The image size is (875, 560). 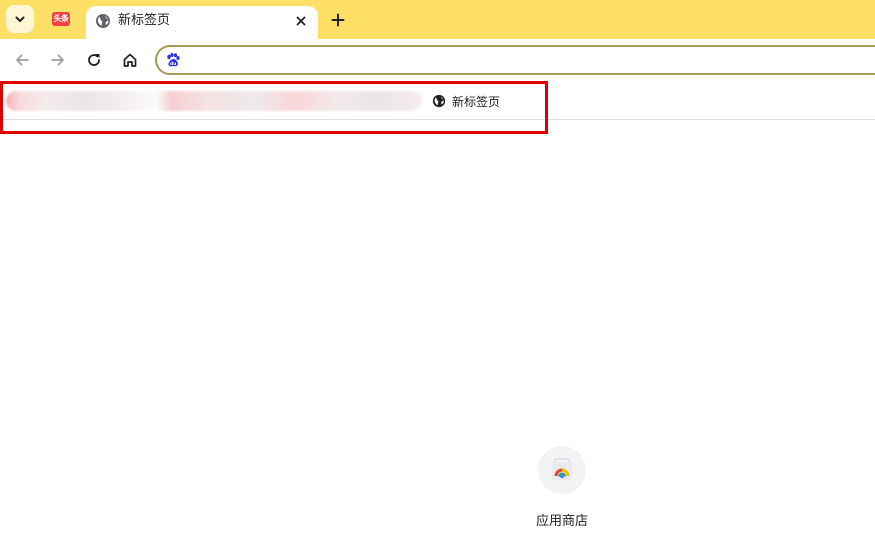 I want to click on chrome-web-store-icon, so click(x=562, y=469).